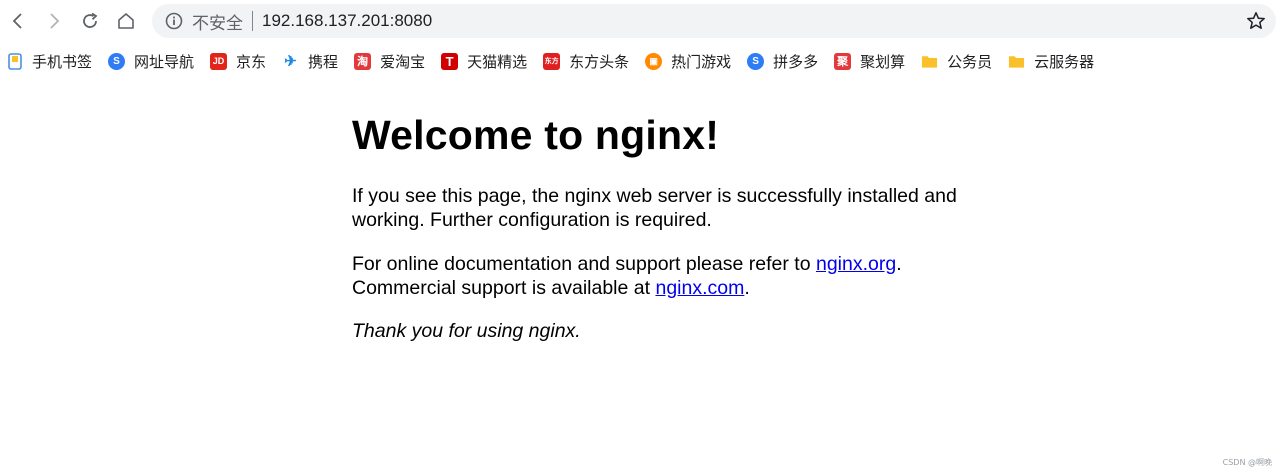 The image size is (1280, 472). Describe the element at coordinates (599, 61) in the screenshot. I see `bookmark-label: 东方头条` at that location.